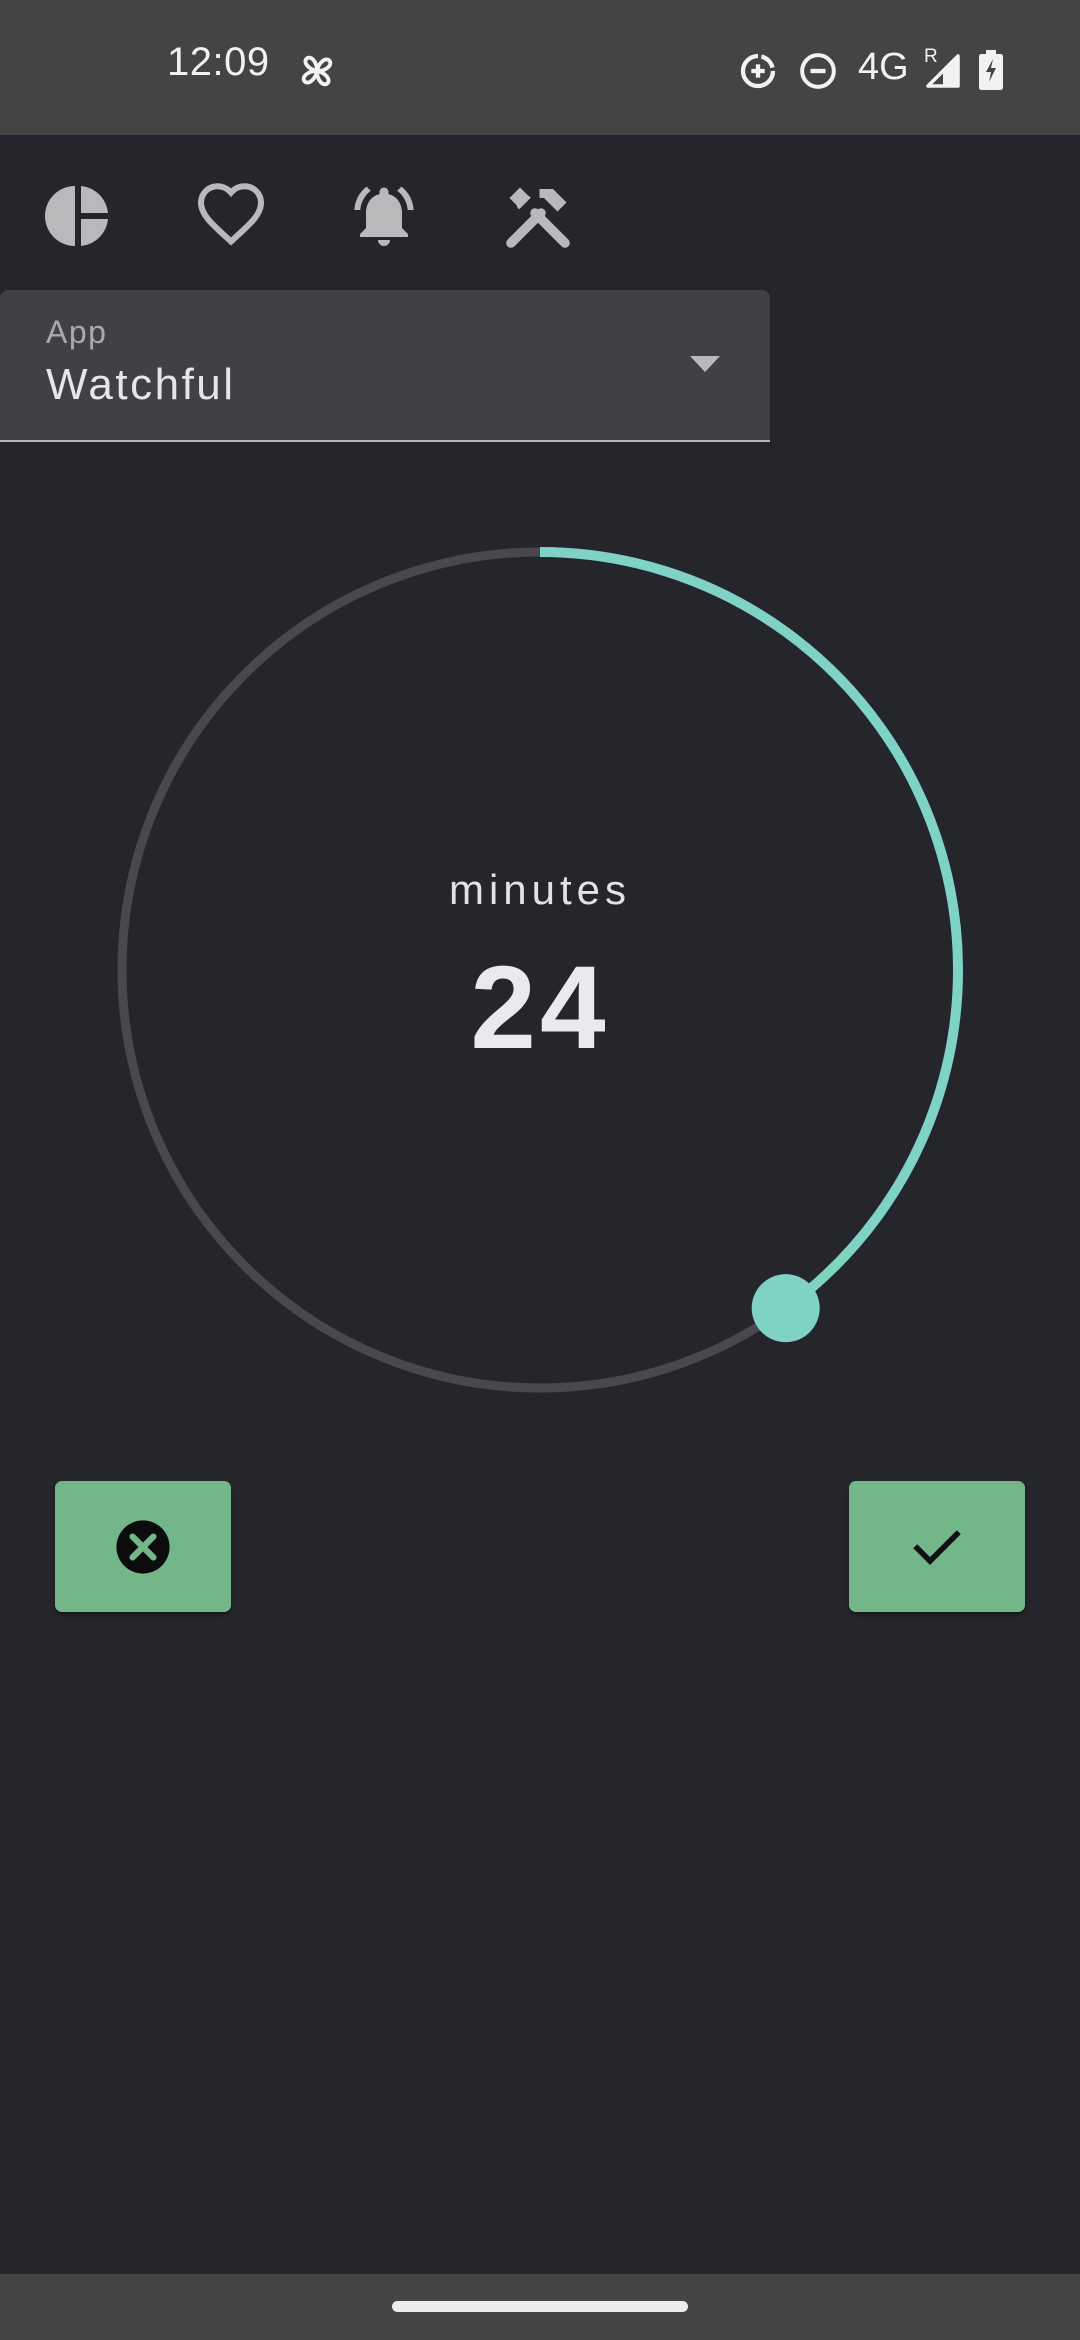 This screenshot has height=2340, width=1080. What do you see at coordinates (384, 216) in the screenshot?
I see `bell-icon` at bounding box center [384, 216].